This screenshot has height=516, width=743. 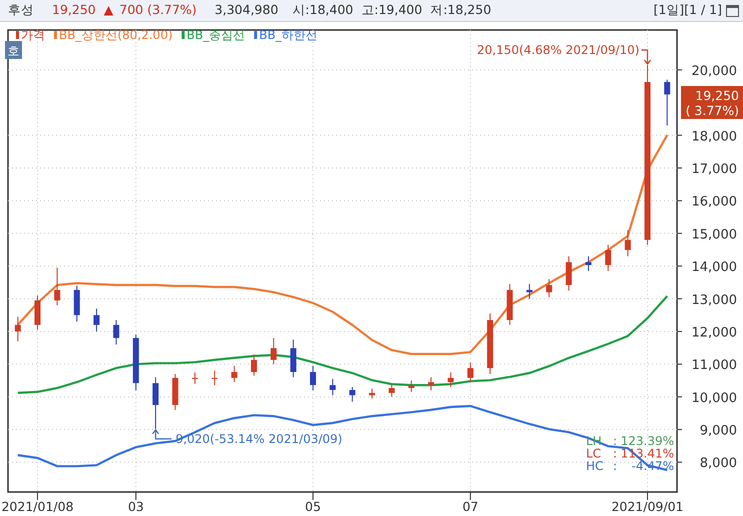 I want to click on y-axis-label: 15,000, so click(x=714, y=234).